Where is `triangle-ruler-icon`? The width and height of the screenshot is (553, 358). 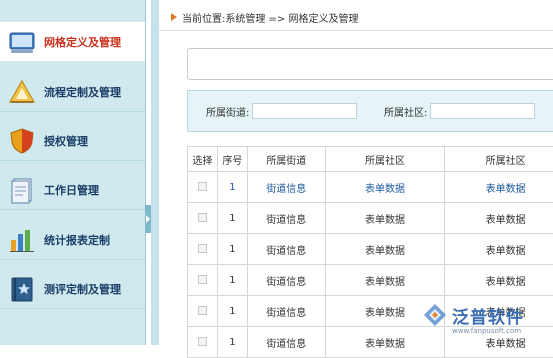 triangle-ruler-icon is located at coordinates (22, 92).